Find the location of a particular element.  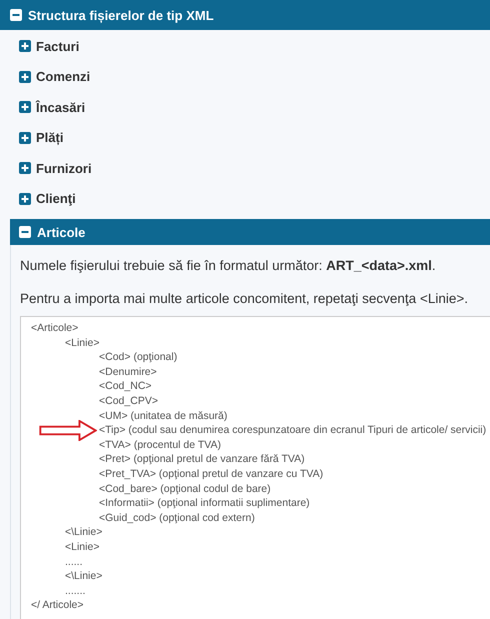

accordion-item: Clienţi is located at coordinates (245, 199).